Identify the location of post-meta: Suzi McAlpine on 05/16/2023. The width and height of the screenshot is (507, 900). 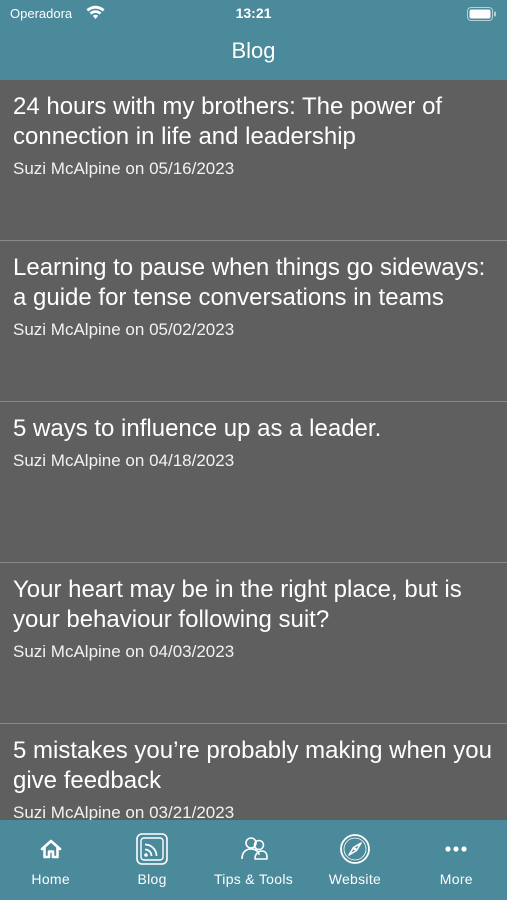
(124, 168).